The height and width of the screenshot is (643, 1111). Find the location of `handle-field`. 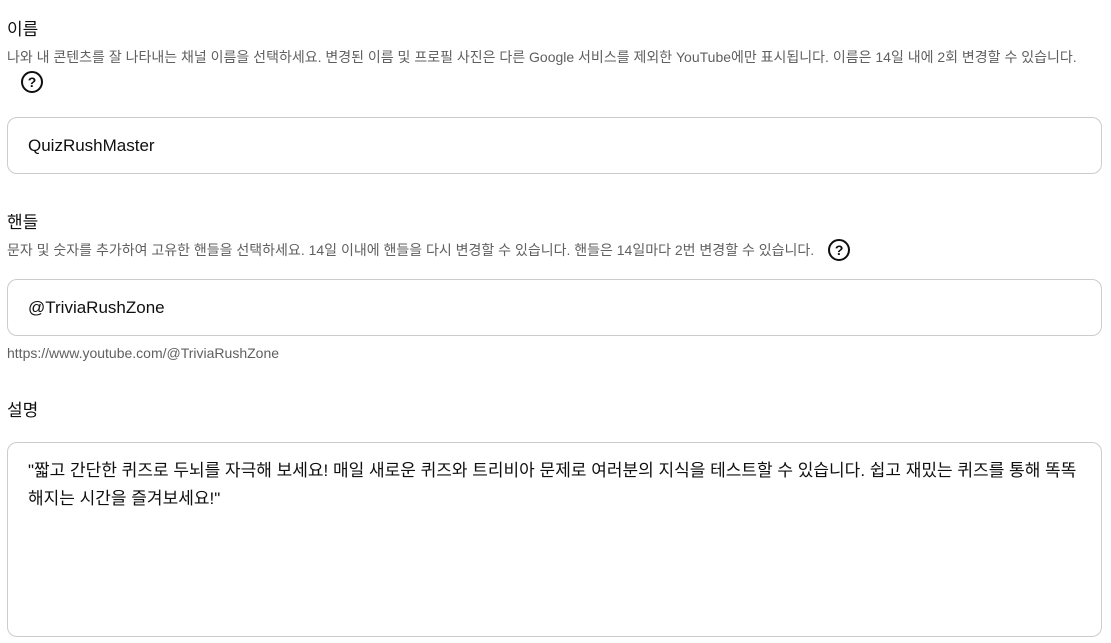

handle-field is located at coordinates (554, 307).